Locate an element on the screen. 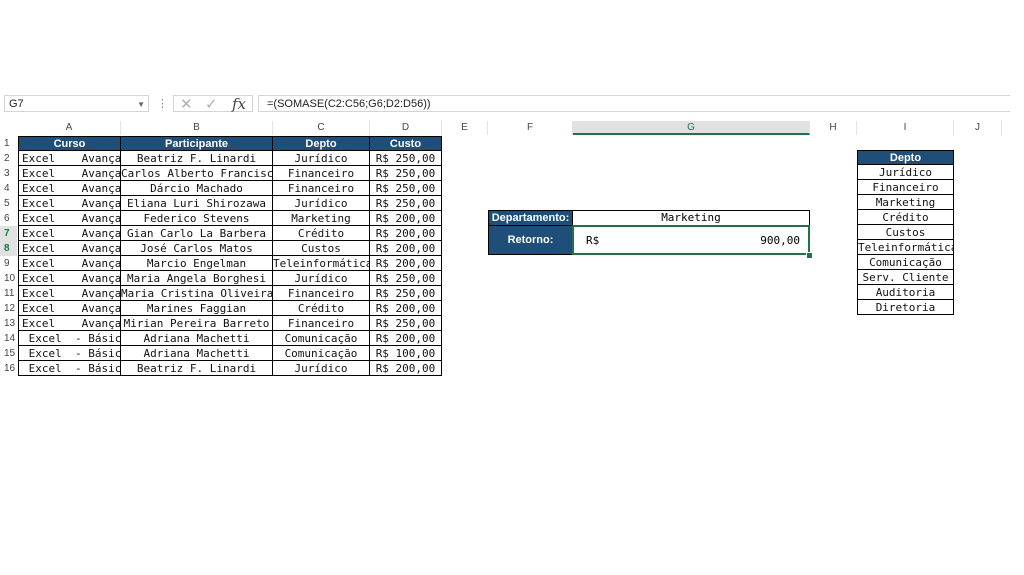 Image resolution: width=1024 pixels, height=575 pixels. column-header-c: C is located at coordinates (321, 128).